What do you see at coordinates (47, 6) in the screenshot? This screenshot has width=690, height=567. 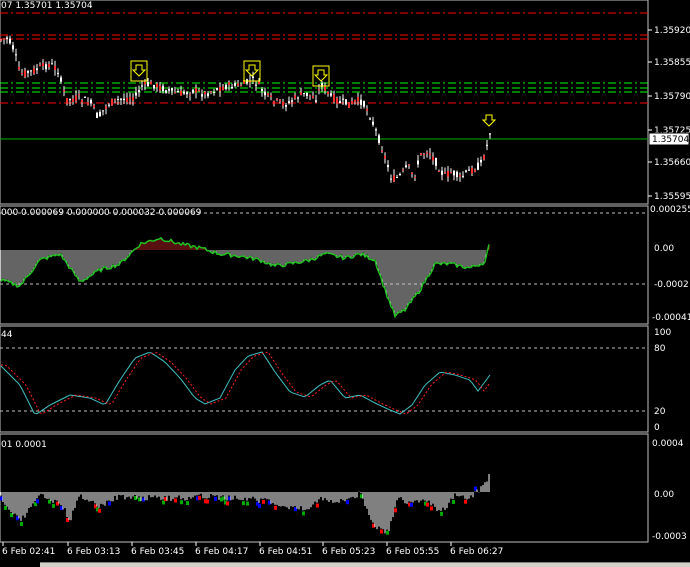 I see `symbol-header: 07 1.35701 1.35704` at bounding box center [47, 6].